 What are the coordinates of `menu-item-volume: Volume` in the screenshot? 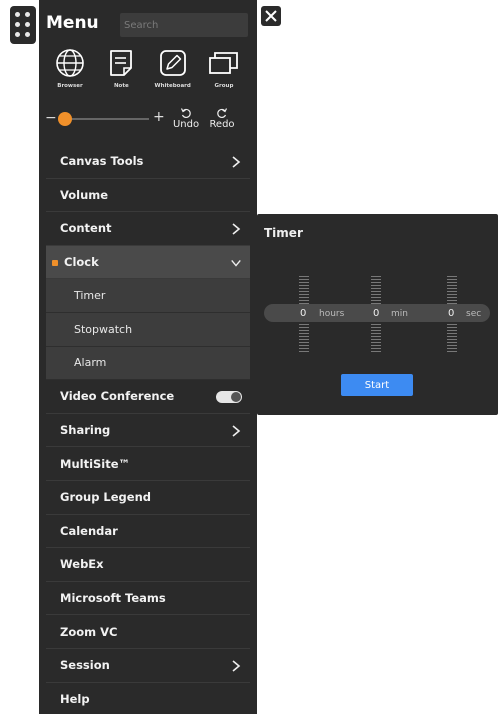 It's located at (148, 196).